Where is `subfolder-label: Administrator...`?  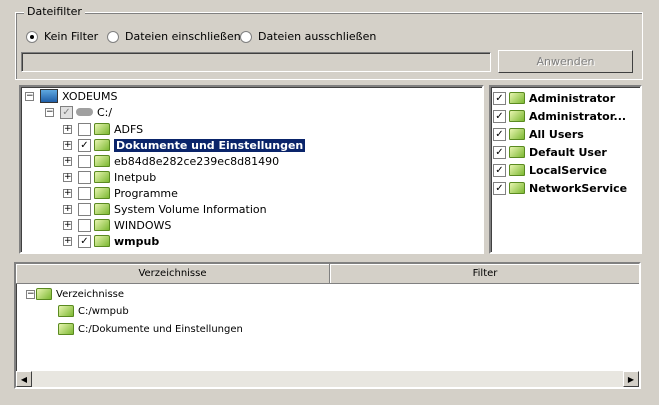 subfolder-label: Administrator... is located at coordinates (578, 116).